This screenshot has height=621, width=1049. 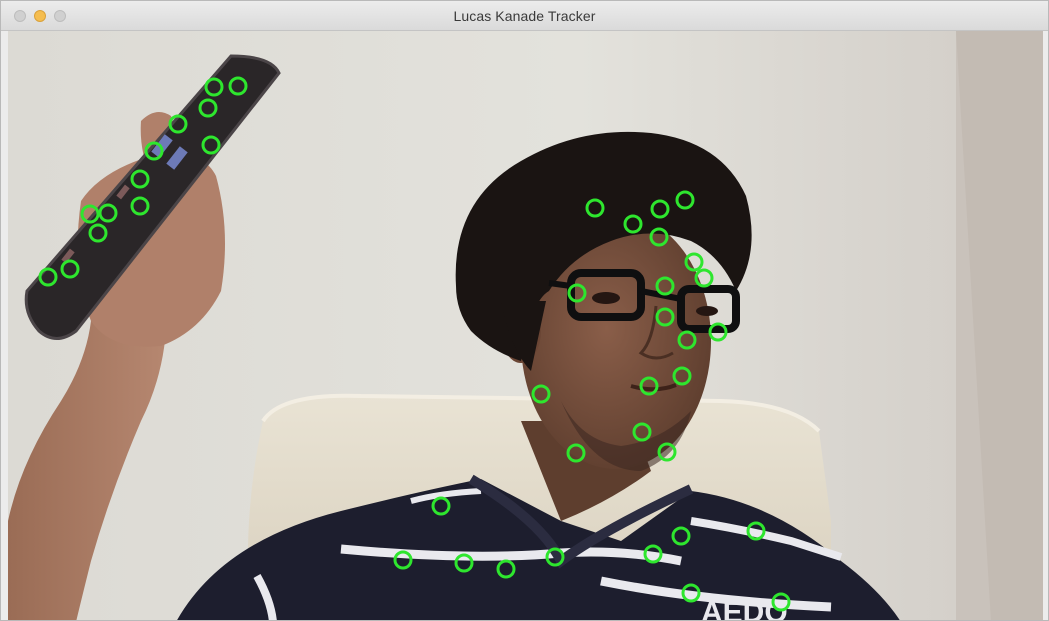 I want to click on window-title: Lucas Kanade Tracker, so click(x=524, y=16).